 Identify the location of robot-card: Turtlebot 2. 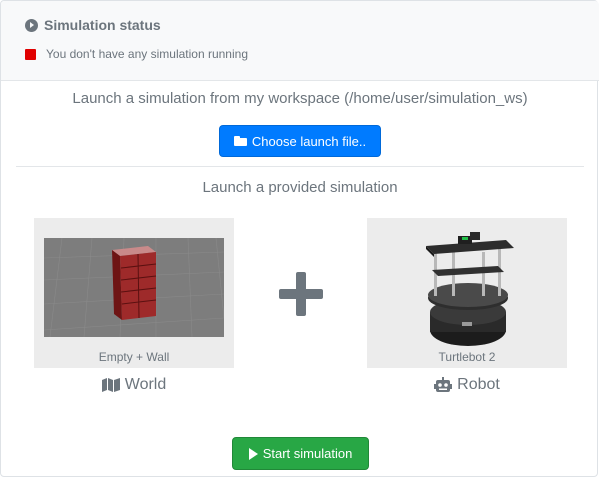
(467, 293).